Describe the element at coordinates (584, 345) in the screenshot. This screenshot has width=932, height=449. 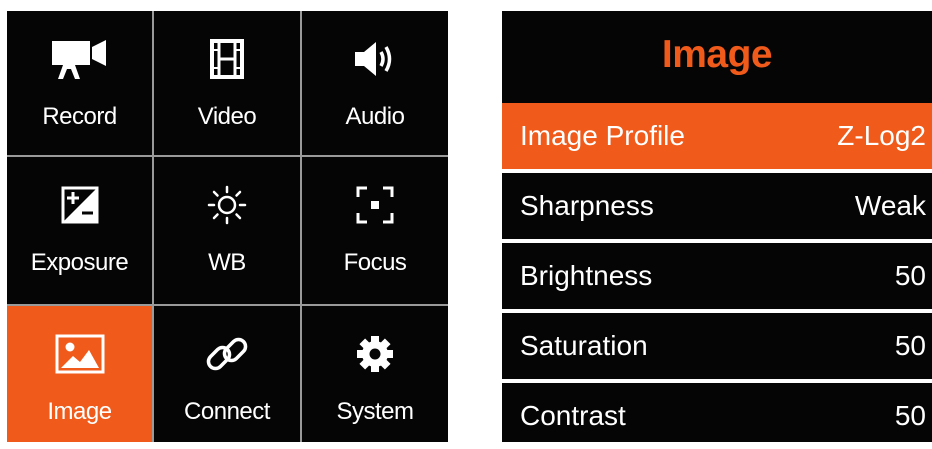
I see `setting-name: Saturation` at that location.